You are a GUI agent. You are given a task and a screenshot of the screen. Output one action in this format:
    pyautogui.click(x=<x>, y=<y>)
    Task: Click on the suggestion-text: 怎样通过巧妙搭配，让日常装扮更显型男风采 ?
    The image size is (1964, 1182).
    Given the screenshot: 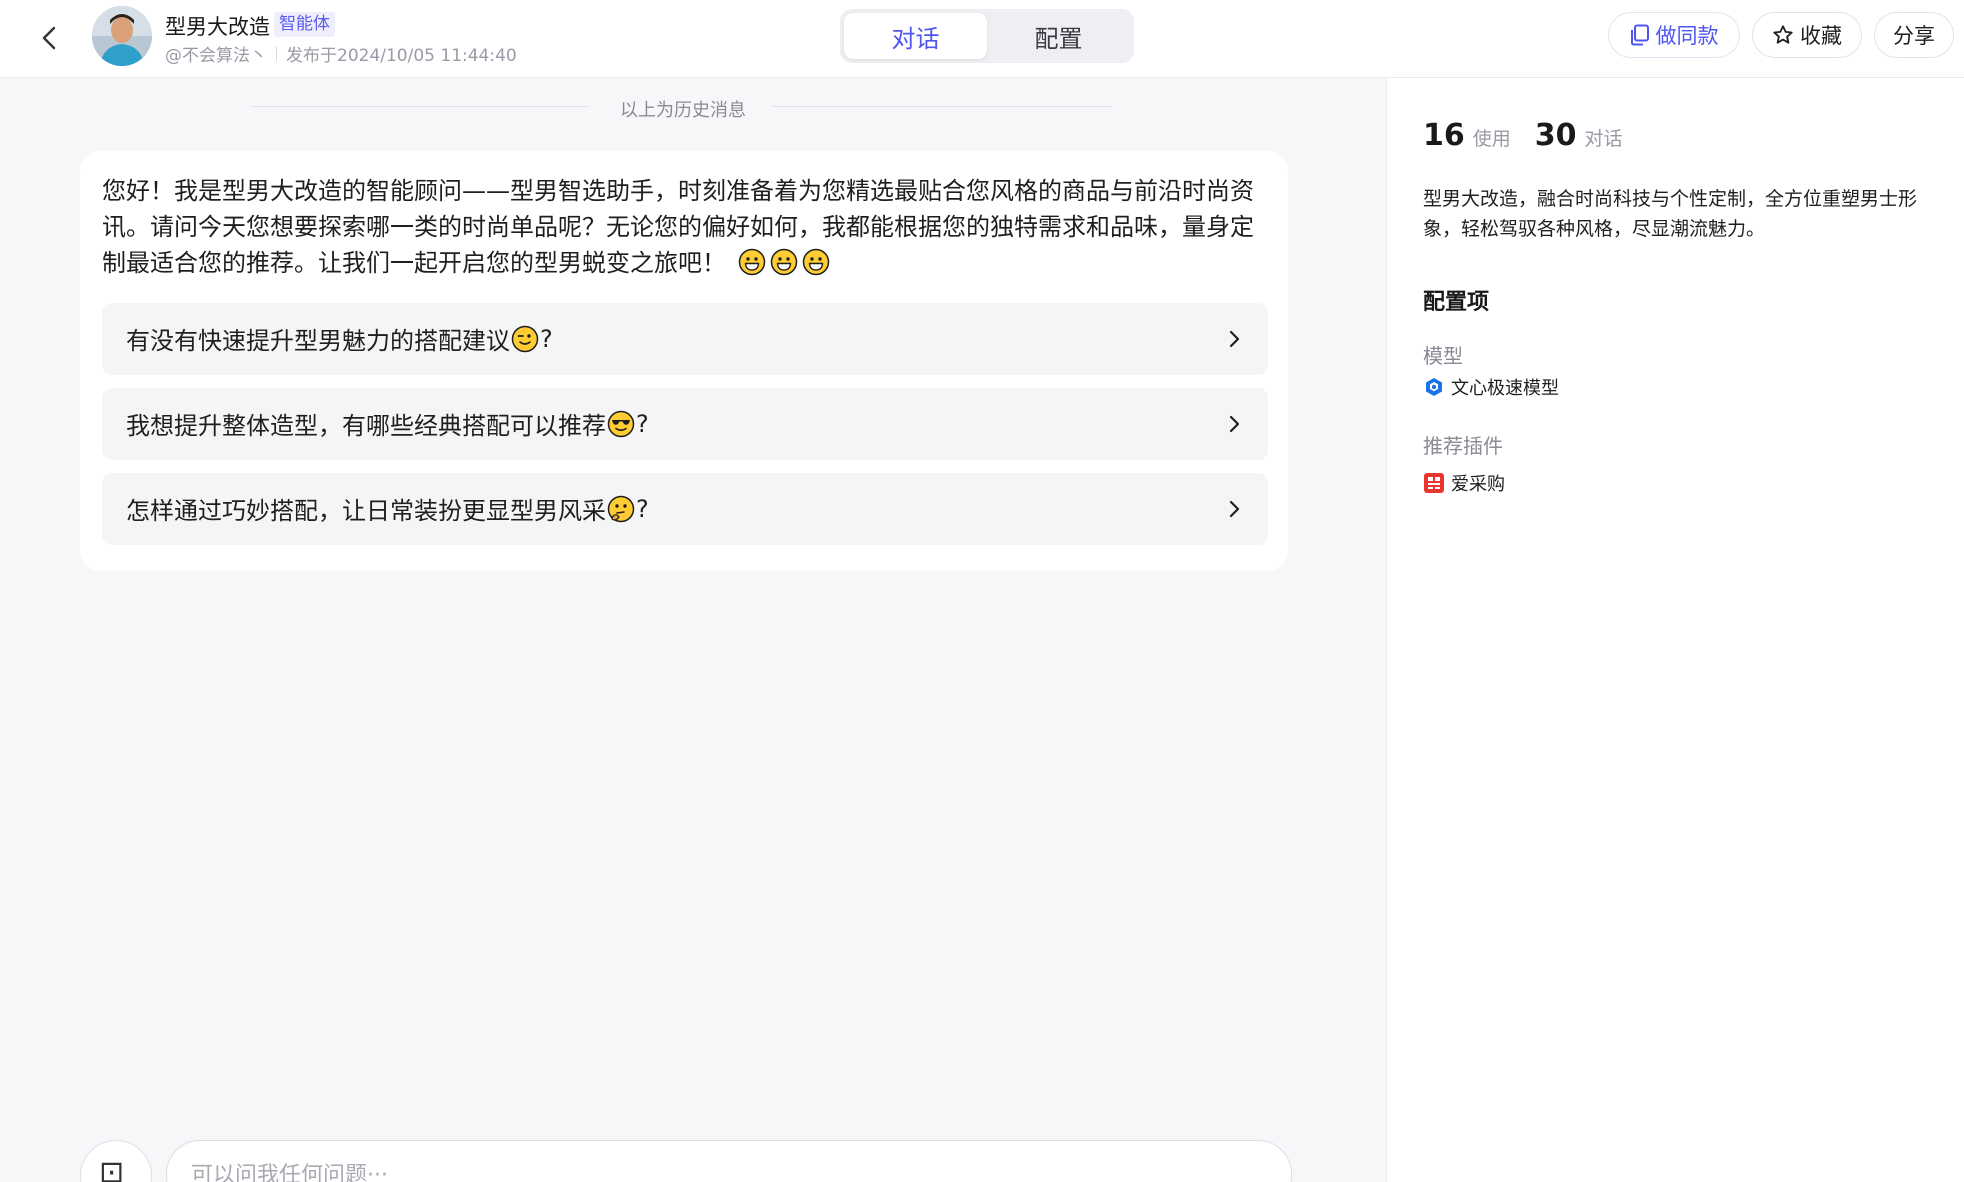 What is the action you would take?
    pyautogui.click(x=387, y=508)
    